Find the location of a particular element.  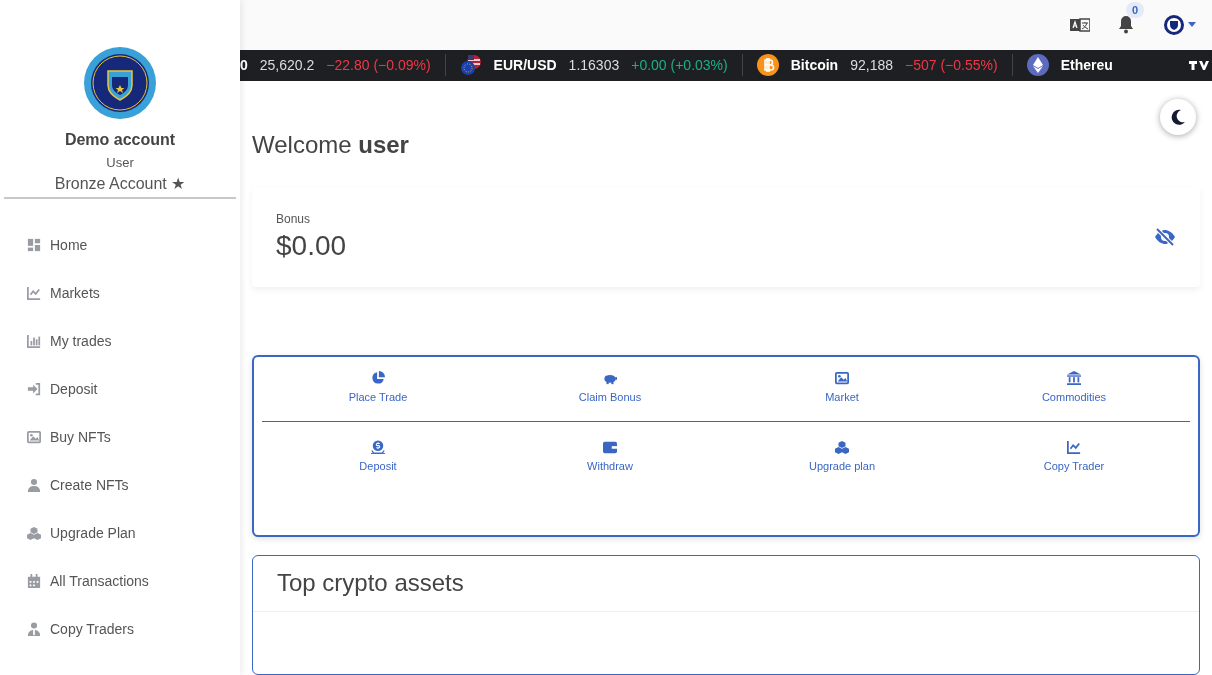

membership-label: Bronze Account ★ is located at coordinates (120, 183).